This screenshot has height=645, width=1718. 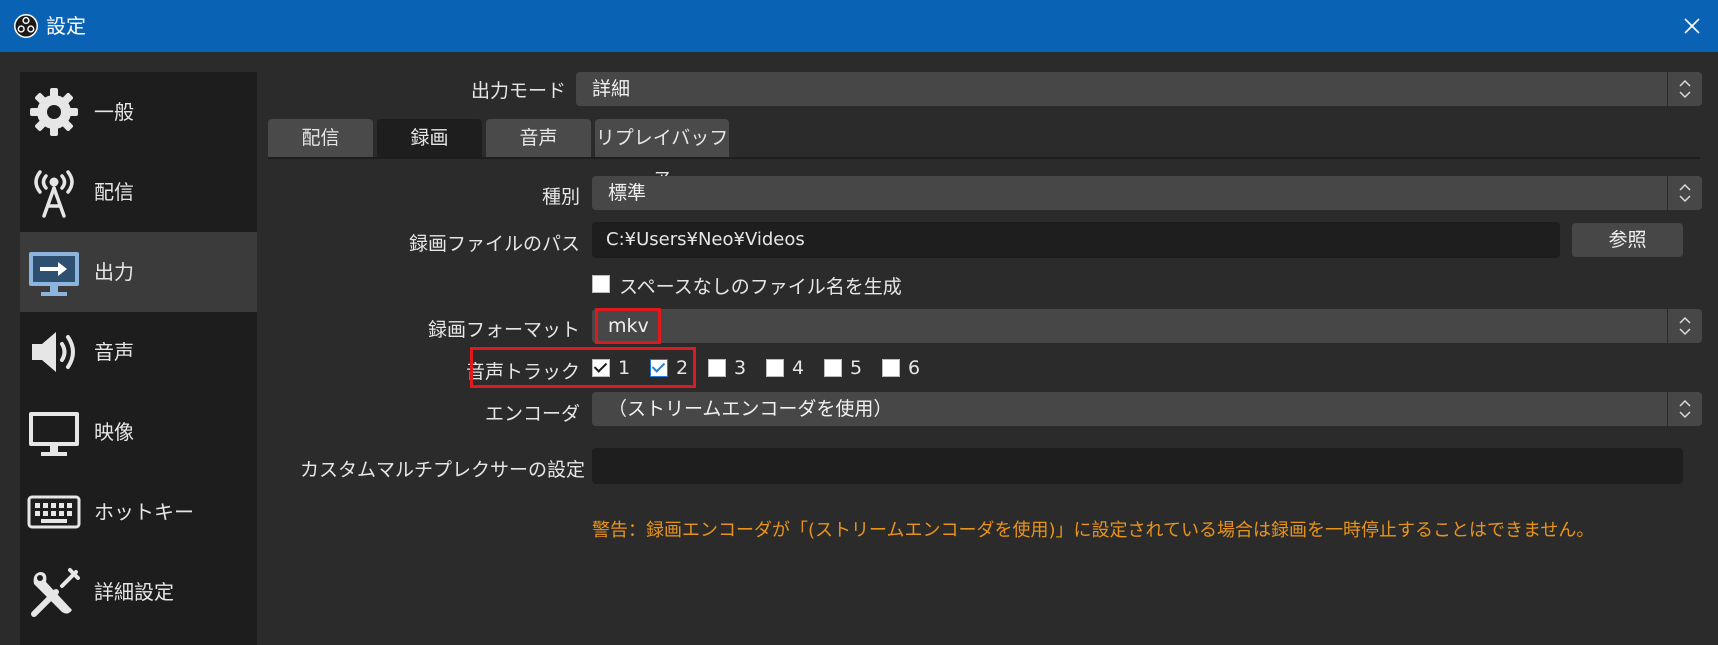 I want to click on close-button, so click(x=1692, y=26).